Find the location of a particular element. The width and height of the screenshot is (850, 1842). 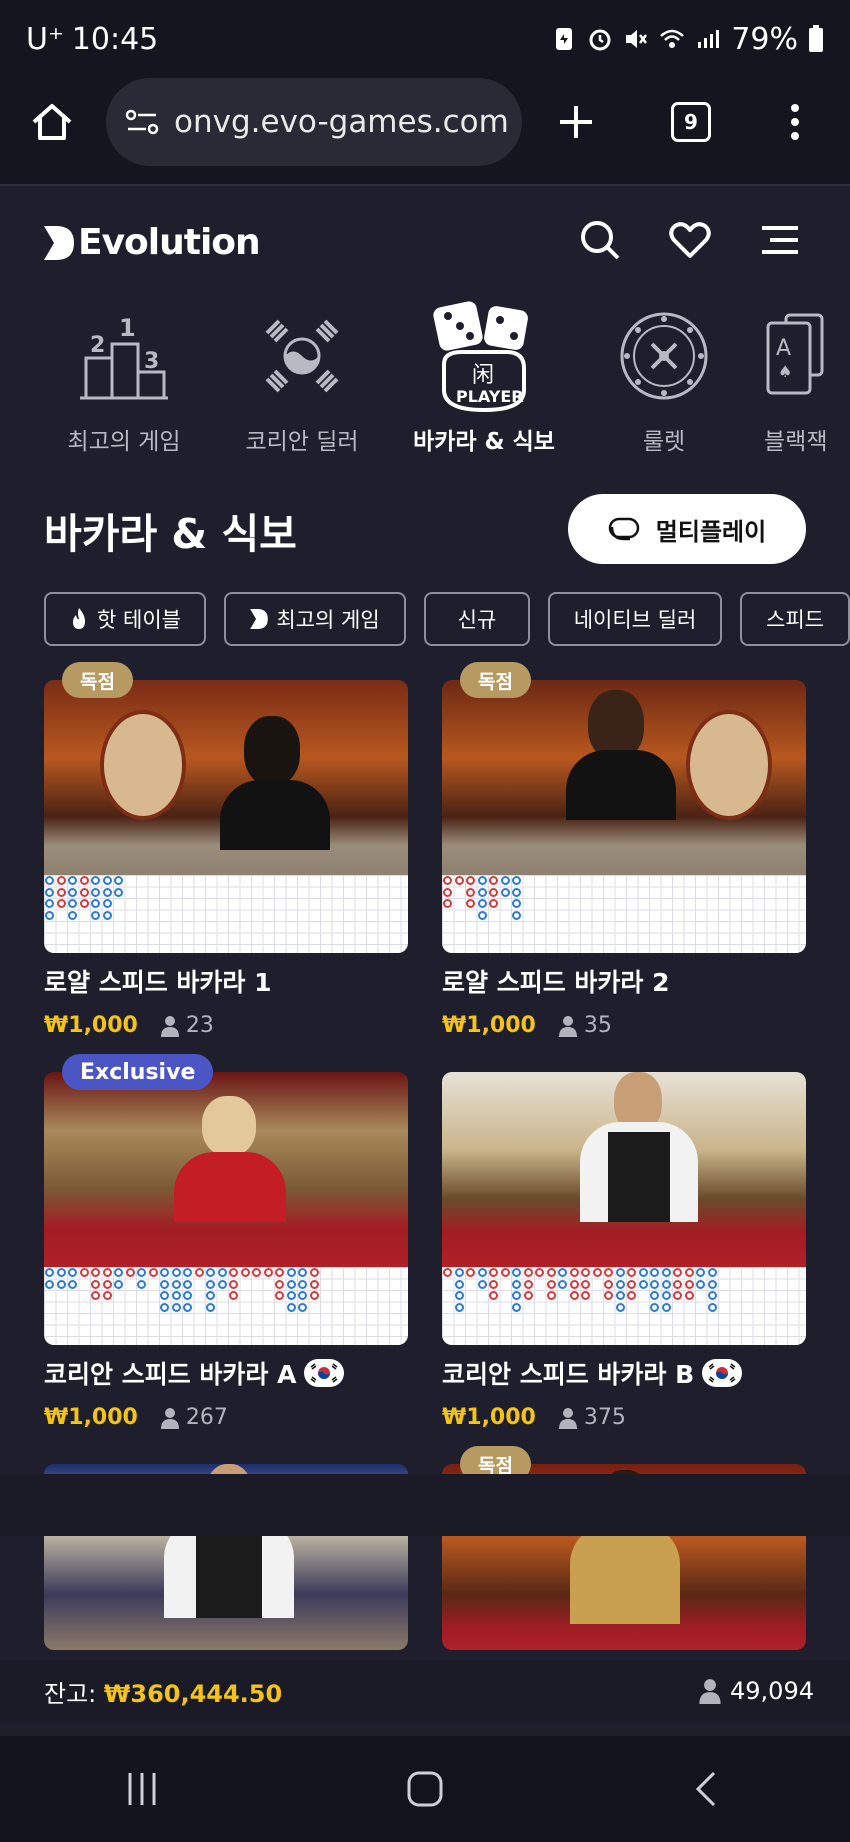

recent-apps-icon is located at coordinates (142, 1789).